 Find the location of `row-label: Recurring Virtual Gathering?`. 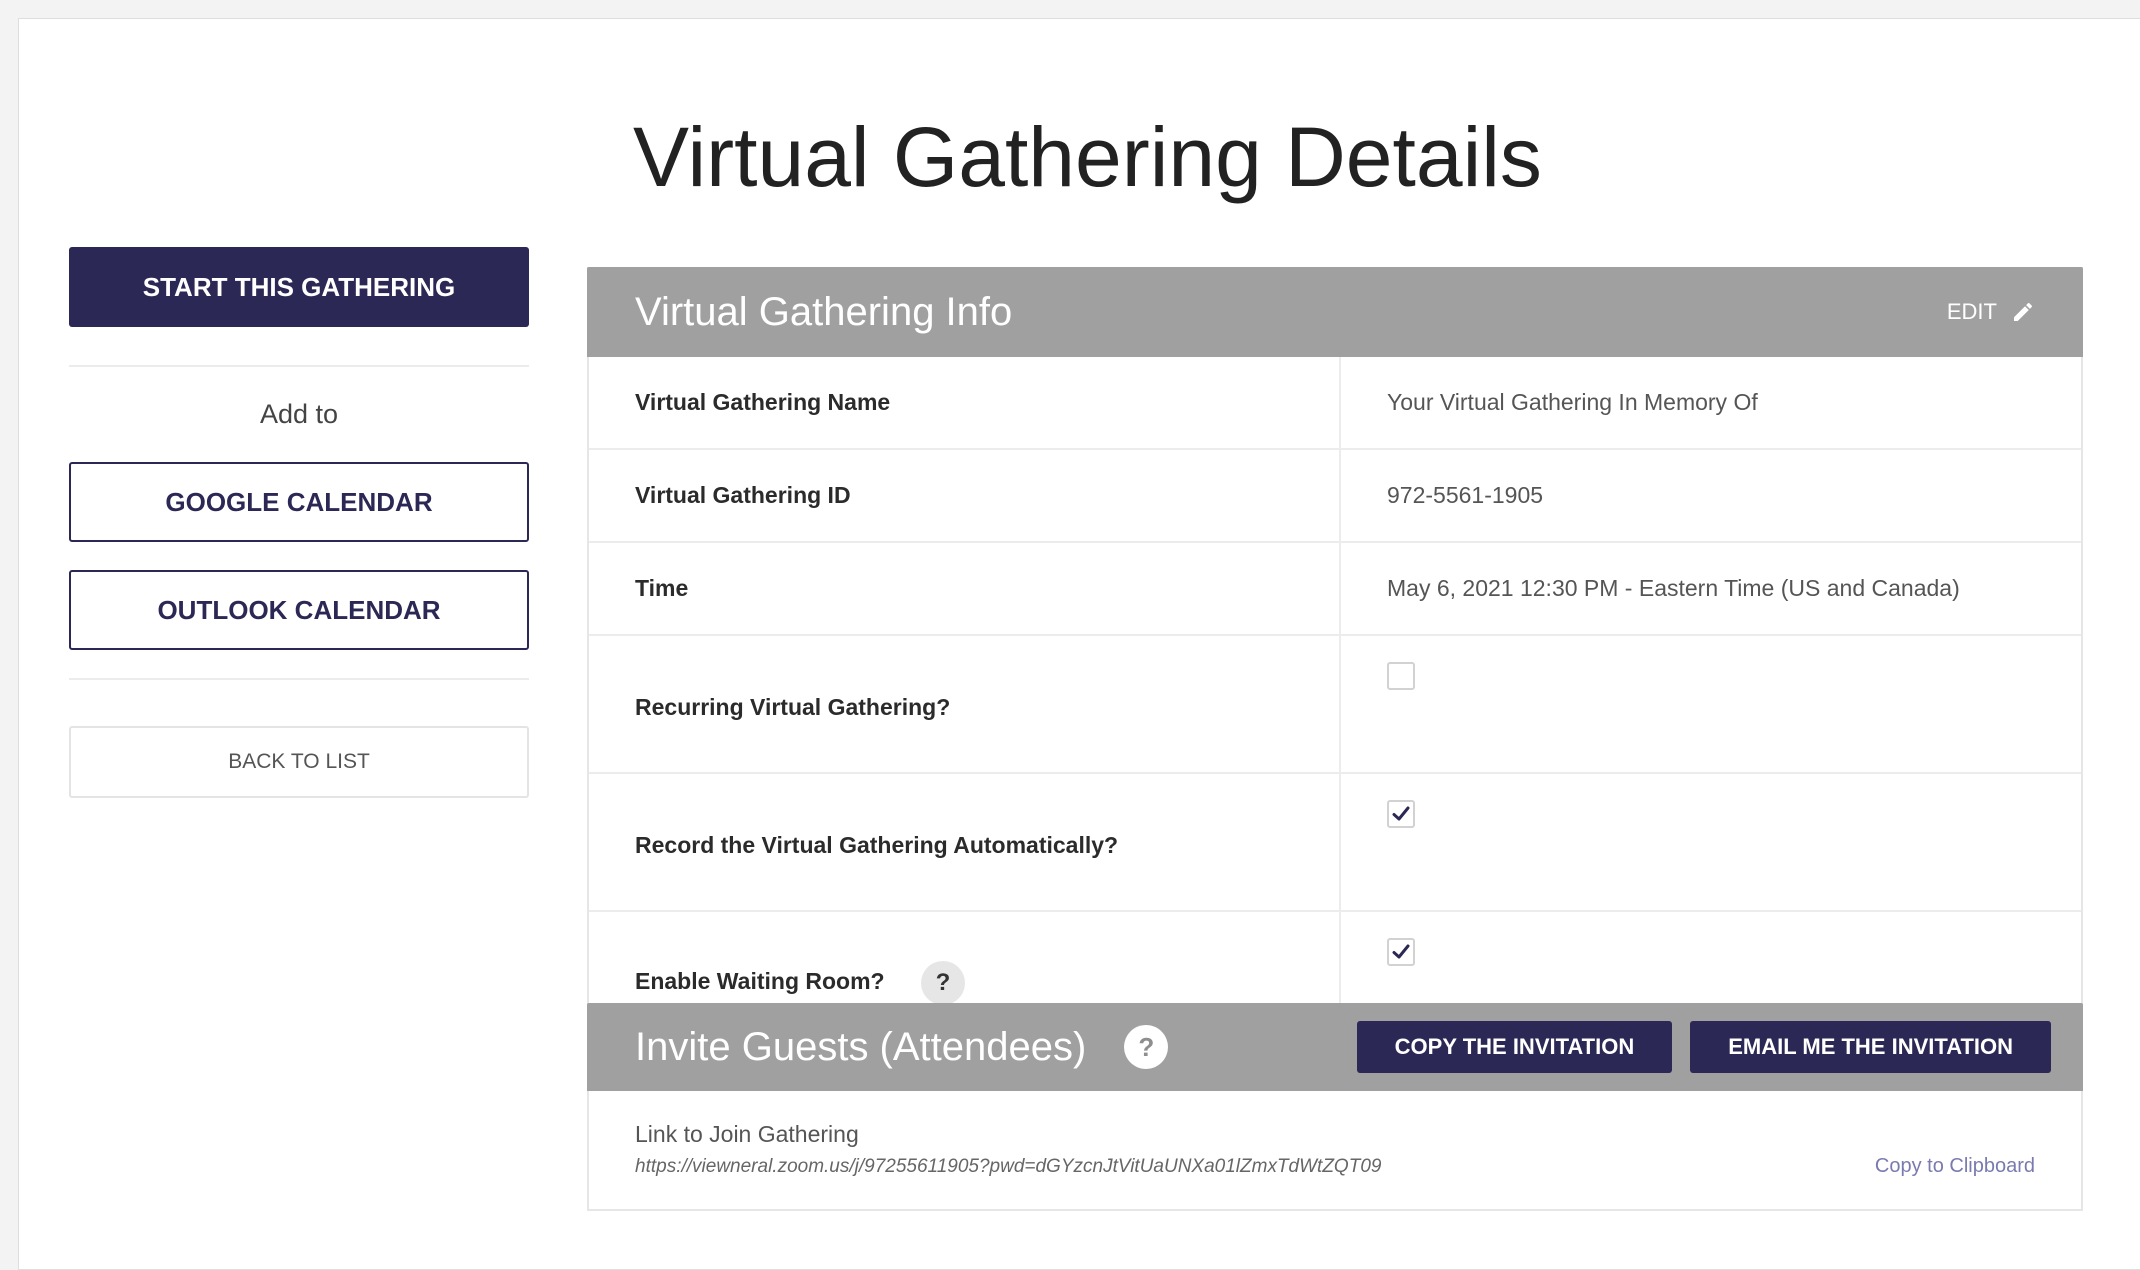

row-label: Recurring Virtual Gathering? is located at coordinates (965, 703).